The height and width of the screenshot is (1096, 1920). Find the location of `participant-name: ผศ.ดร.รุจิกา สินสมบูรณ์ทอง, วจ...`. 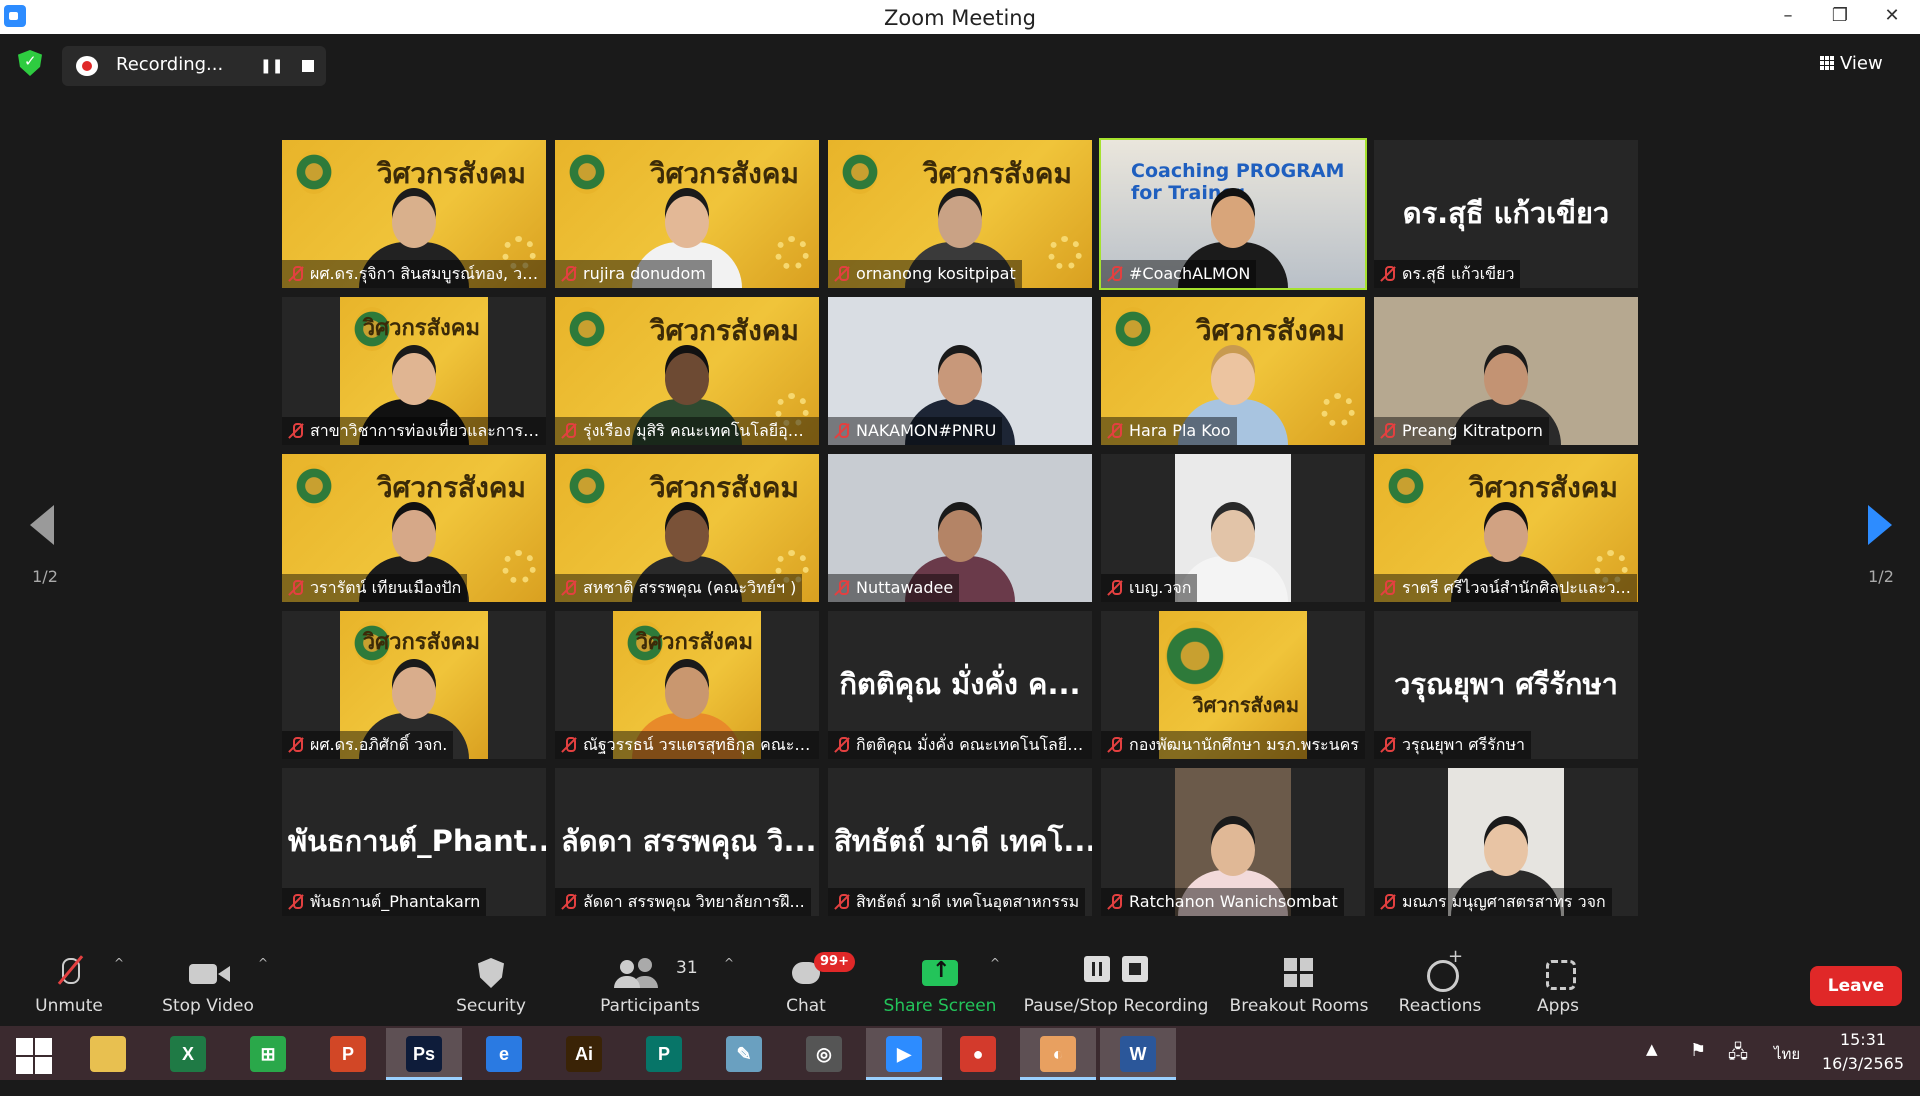

participant-name: ผศ.ดร.รุจิกา สินสมบูรณ์ทอง, วจ... is located at coordinates (428, 273).